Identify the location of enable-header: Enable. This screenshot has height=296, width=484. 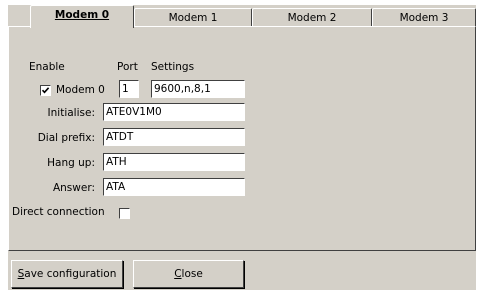
(47, 67).